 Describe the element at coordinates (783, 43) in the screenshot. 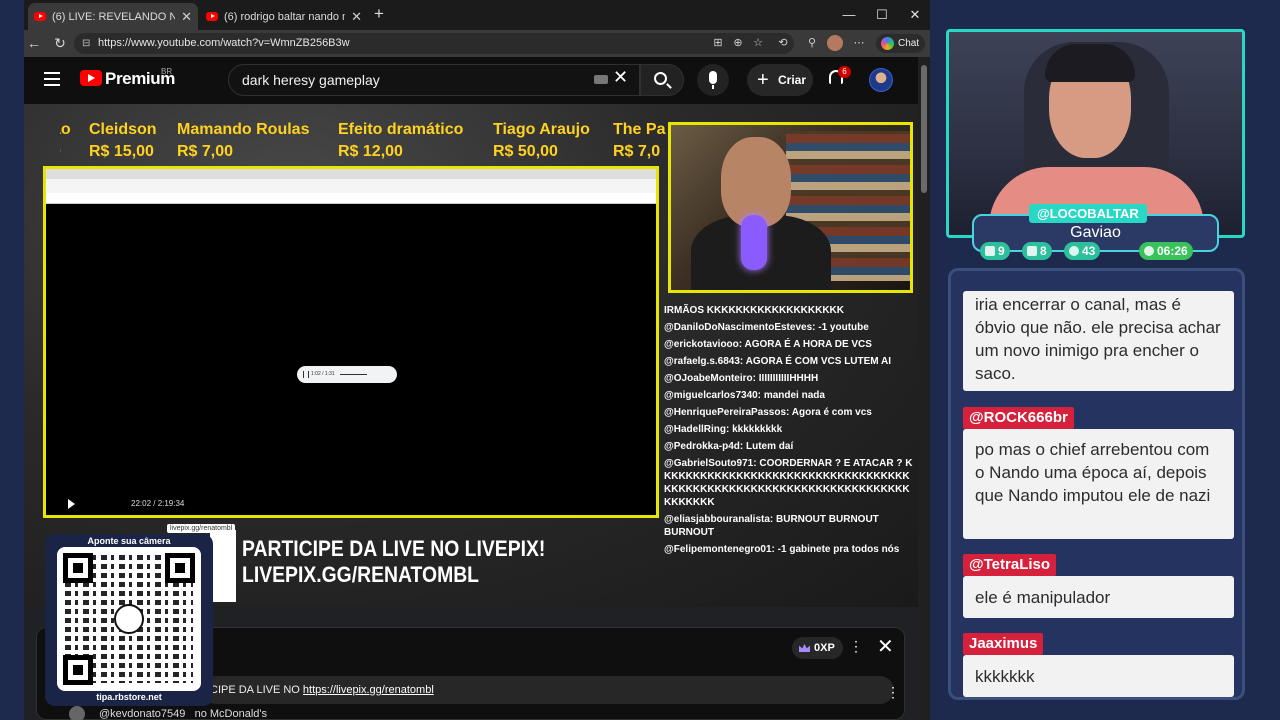

I see `extensions-icon: ⟲` at that location.